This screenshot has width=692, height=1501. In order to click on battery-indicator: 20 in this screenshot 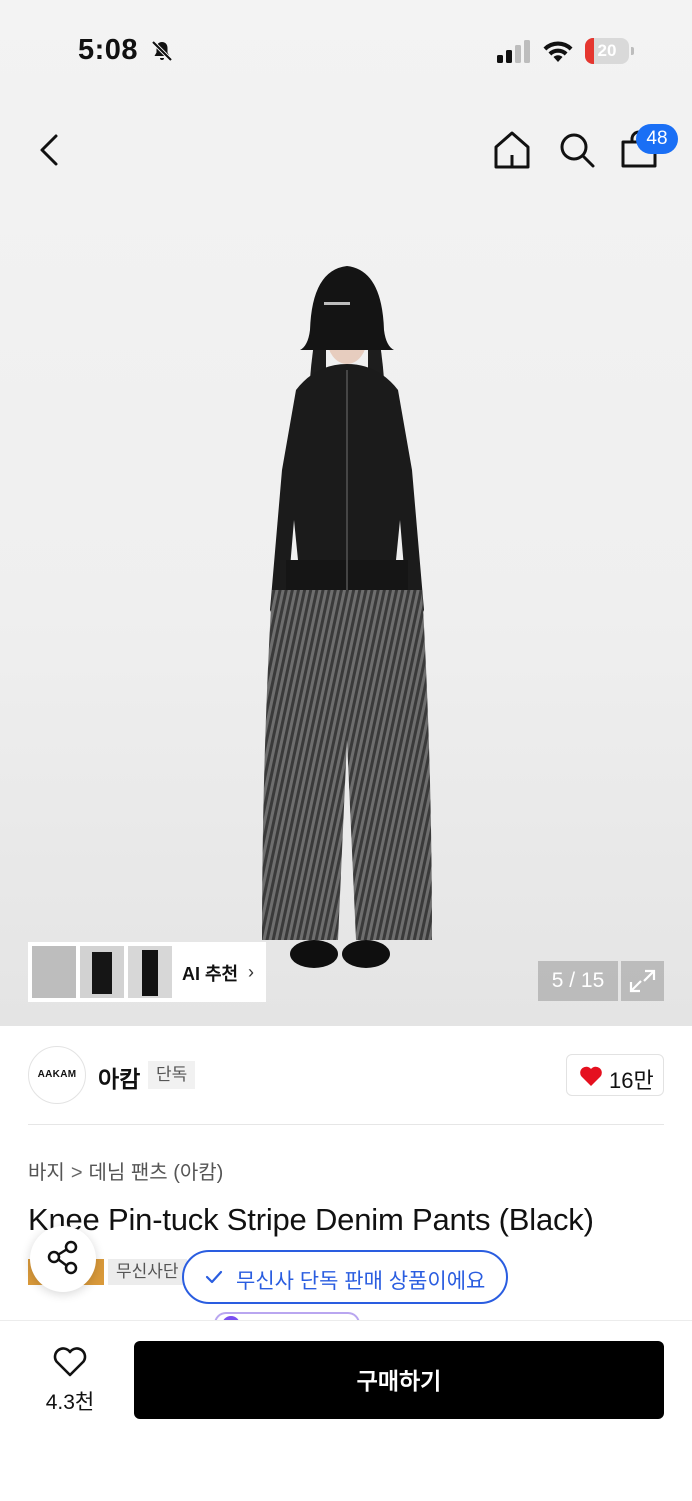, I will do `click(610, 51)`.